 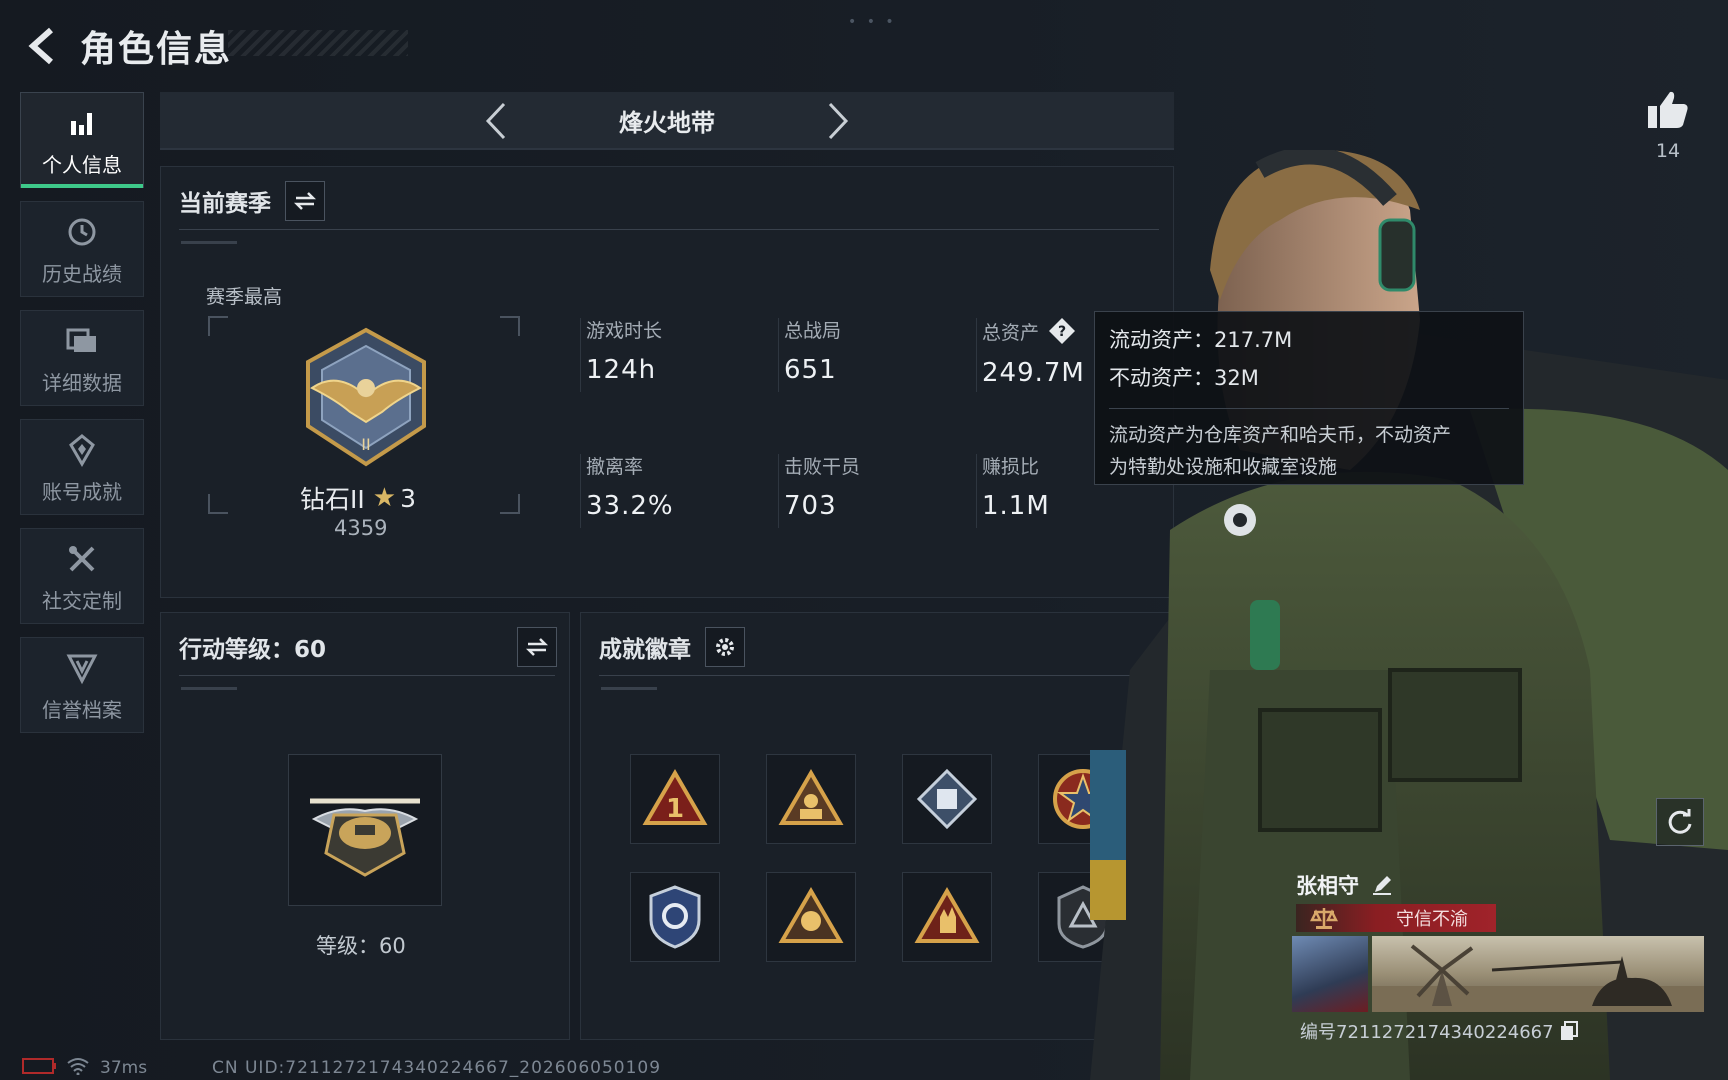 What do you see at coordinates (1033, 331) in the screenshot?
I see `stat-label-row: 总资产 ?` at bounding box center [1033, 331].